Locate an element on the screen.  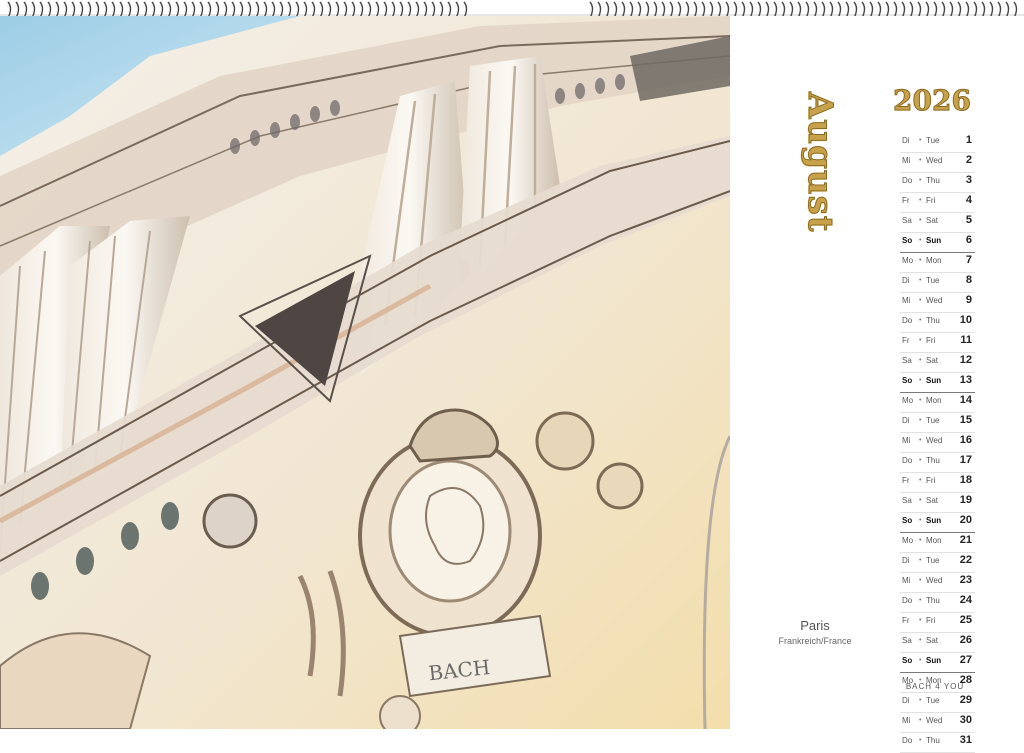
day-row: Sa • Sat 26 is located at coordinates (937, 643).